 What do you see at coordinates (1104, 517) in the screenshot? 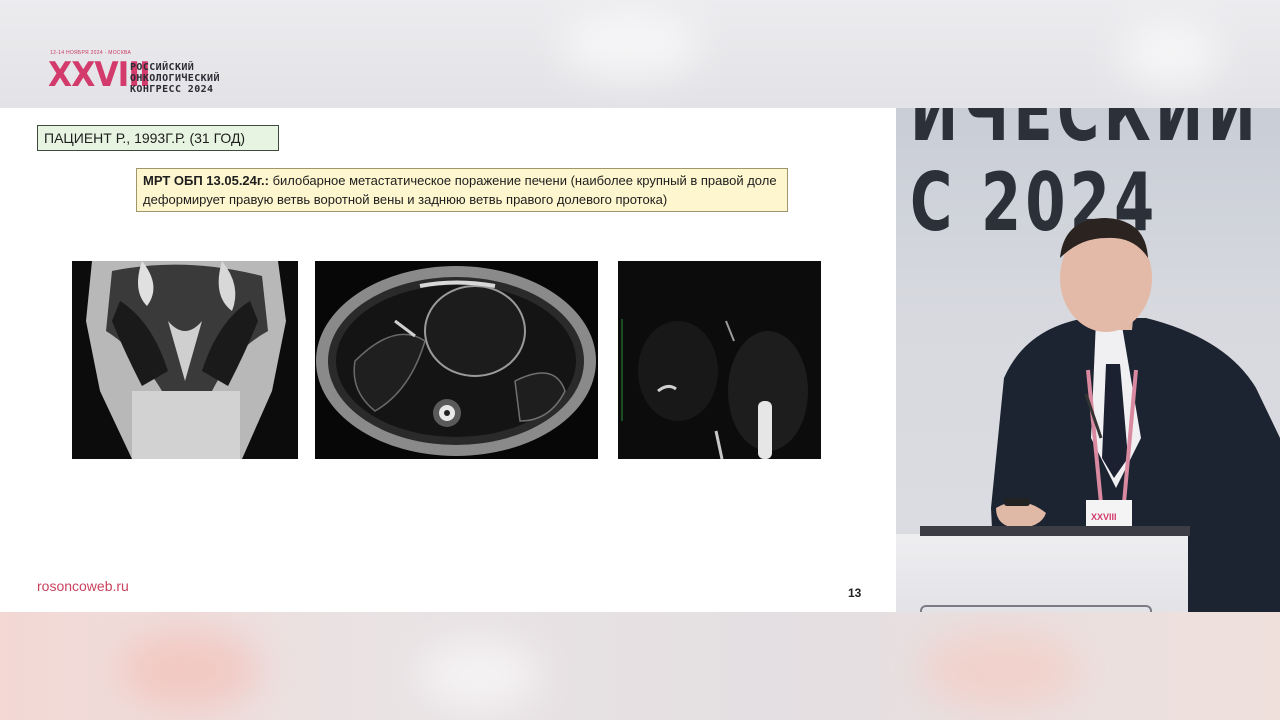
I see `badge-text: XXVIII` at bounding box center [1104, 517].